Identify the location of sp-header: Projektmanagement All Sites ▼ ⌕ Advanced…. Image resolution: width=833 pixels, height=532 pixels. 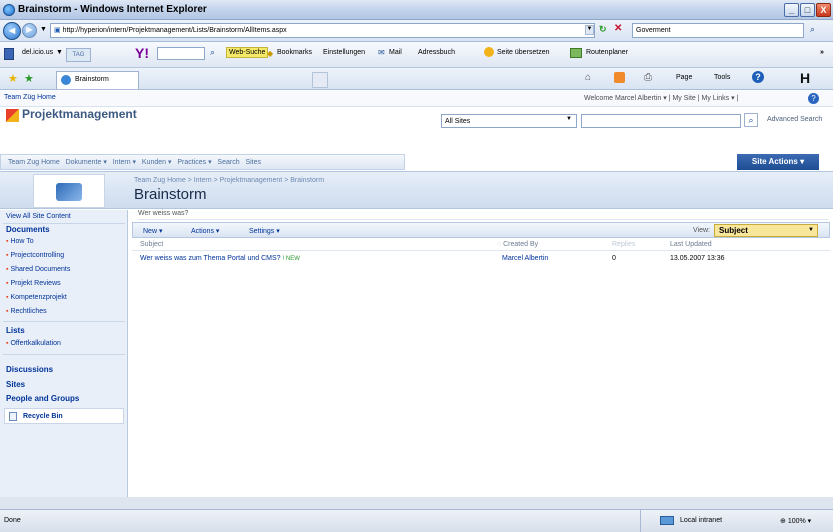
(416, 132).